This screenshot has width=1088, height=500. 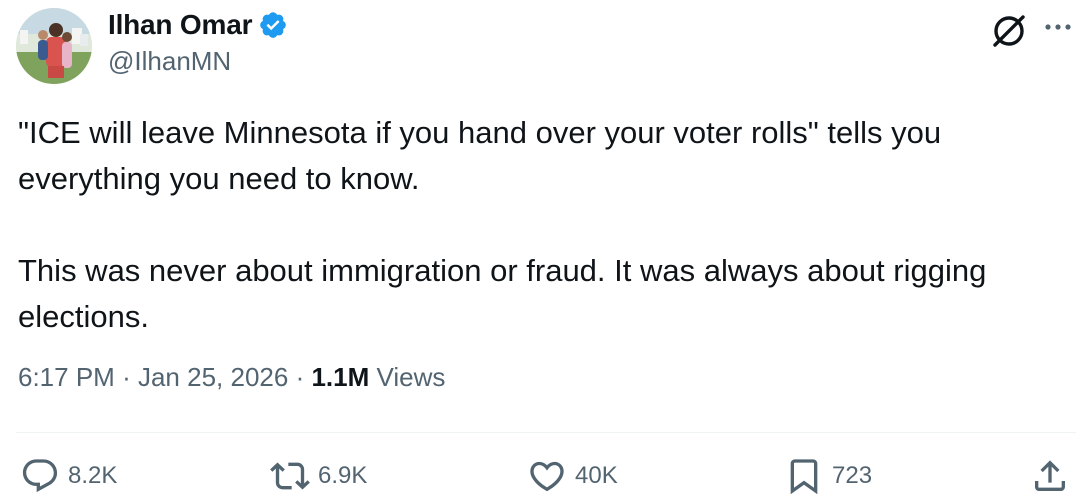 I want to click on tweet-time: 6:17 PM, so click(x=66, y=377).